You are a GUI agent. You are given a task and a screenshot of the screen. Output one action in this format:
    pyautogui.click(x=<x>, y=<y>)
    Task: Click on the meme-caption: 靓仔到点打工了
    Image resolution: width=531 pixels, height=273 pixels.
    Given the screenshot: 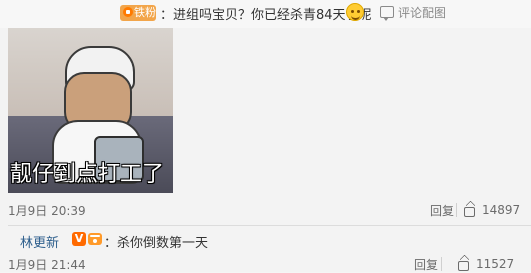 What is the action you would take?
    pyautogui.click(x=87, y=174)
    